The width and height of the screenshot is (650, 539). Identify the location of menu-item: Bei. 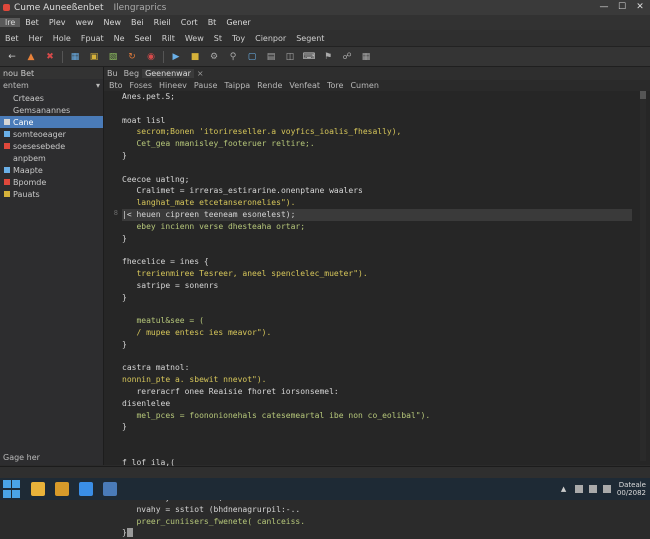
(137, 22).